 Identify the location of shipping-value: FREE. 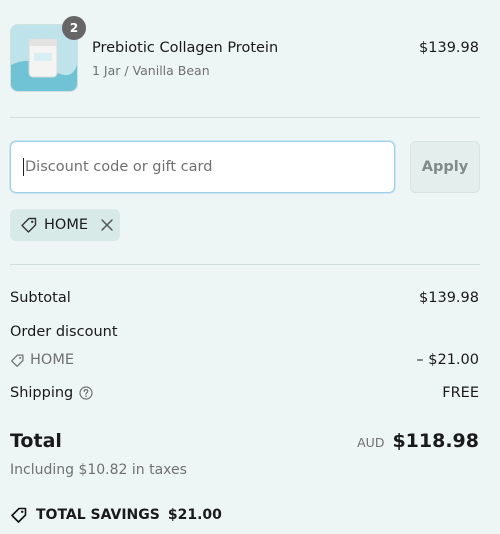
(460, 393).